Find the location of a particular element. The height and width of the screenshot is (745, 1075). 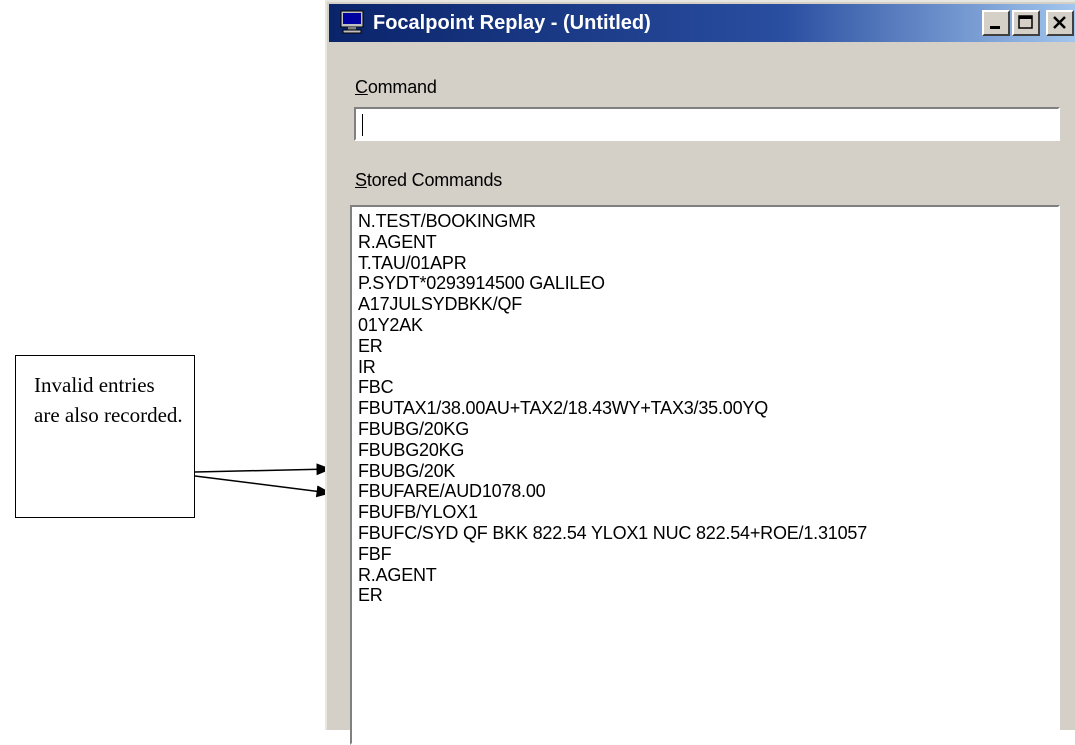

list-item: P.SYDT*0293914500 GALILEO is located at coordinates (705, 283).